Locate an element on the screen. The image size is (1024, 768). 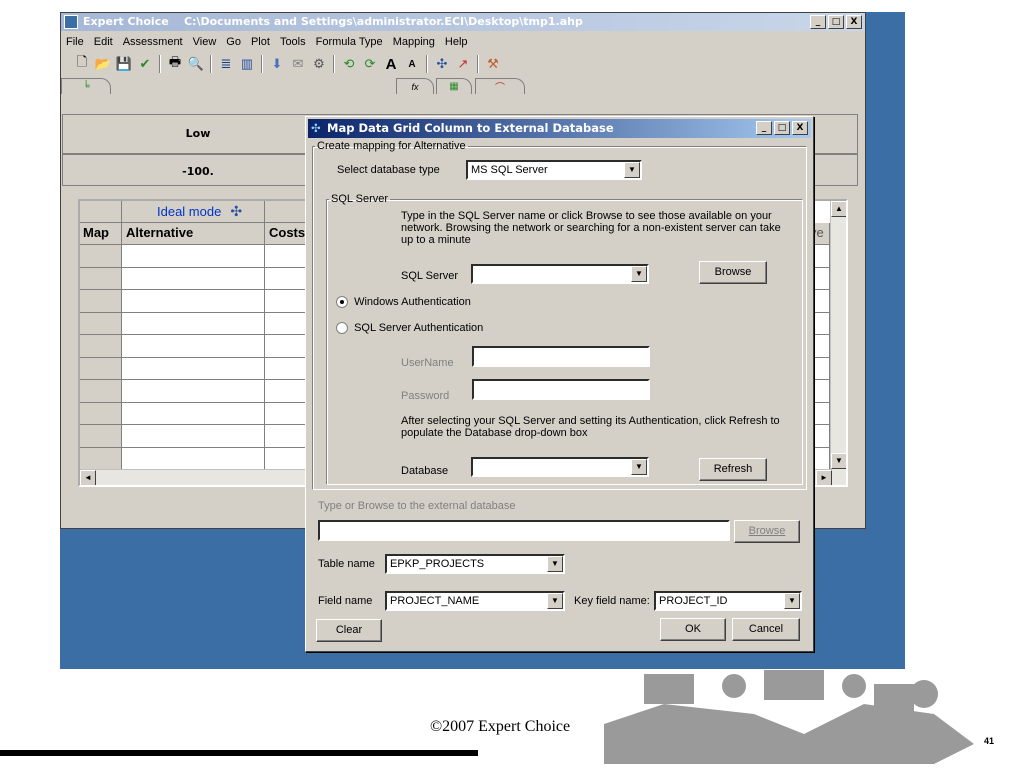
col-map: Map is located at coordinates (101, 234).